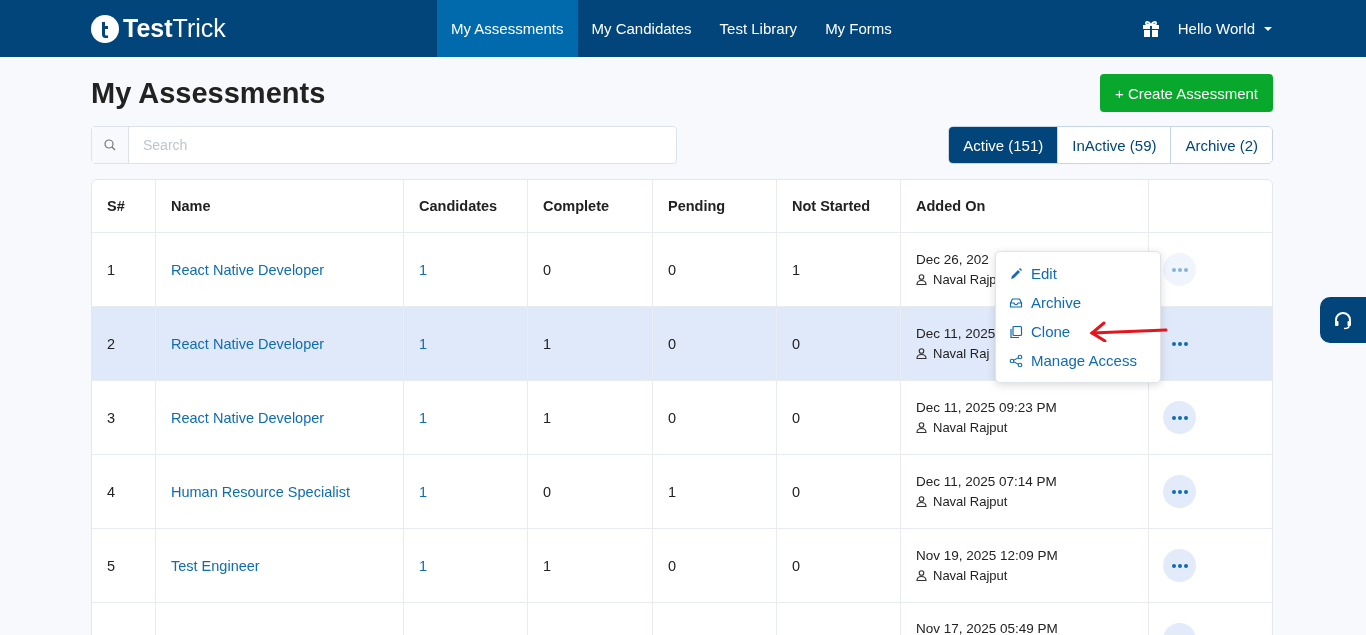 The image size is (1366, 635). What do you see at coordinates (174, 28) in the screenshot?
I see `logo-text: TestTrick` at bounding box center [174, 28].